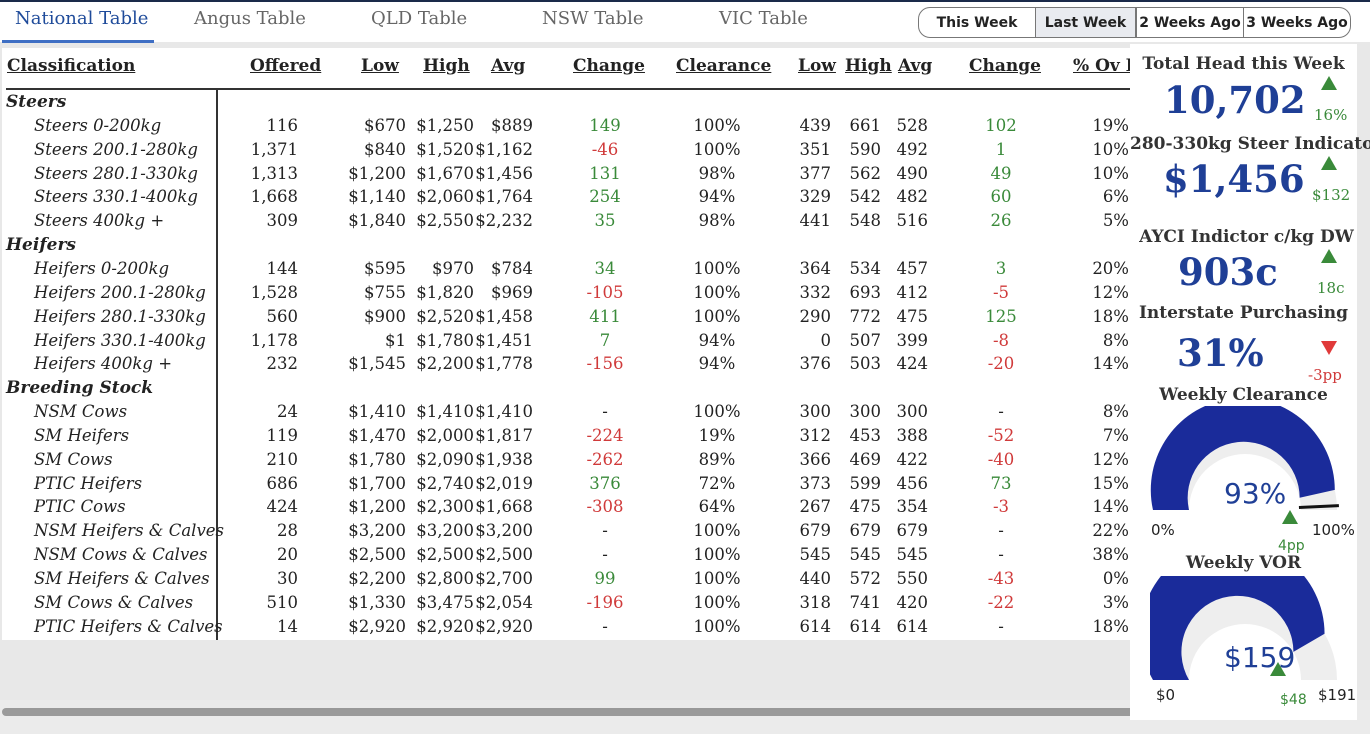 This screenshot has height=734, width=1370. What do you see at coordinates (1329, 163) in the screenshot?
I see `triangle-up-icon` at bounding box center [1329, 163].